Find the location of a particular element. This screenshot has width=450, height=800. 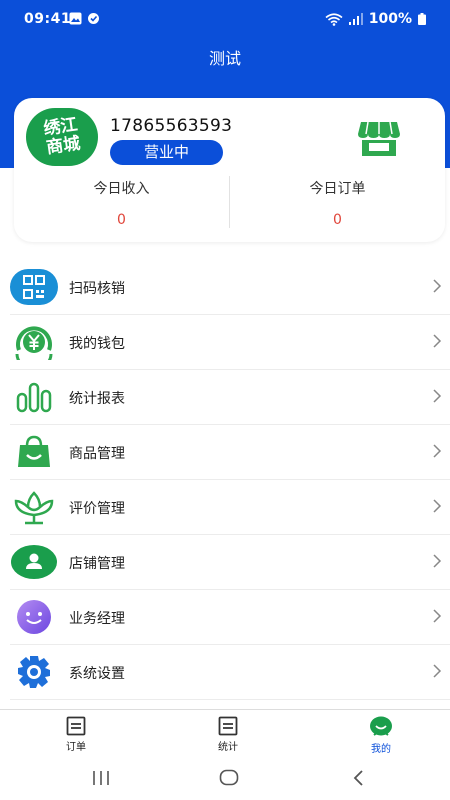

yuan-wallet-icon is located at coordinates (34, 343).